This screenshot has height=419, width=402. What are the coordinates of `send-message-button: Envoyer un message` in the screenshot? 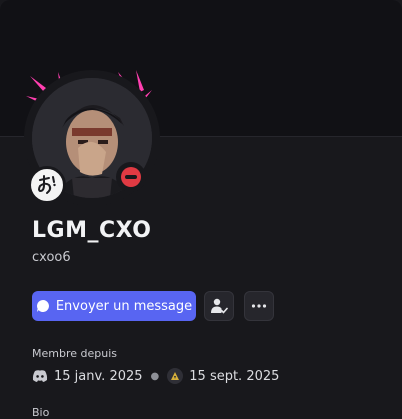 It's located at (114, 306).